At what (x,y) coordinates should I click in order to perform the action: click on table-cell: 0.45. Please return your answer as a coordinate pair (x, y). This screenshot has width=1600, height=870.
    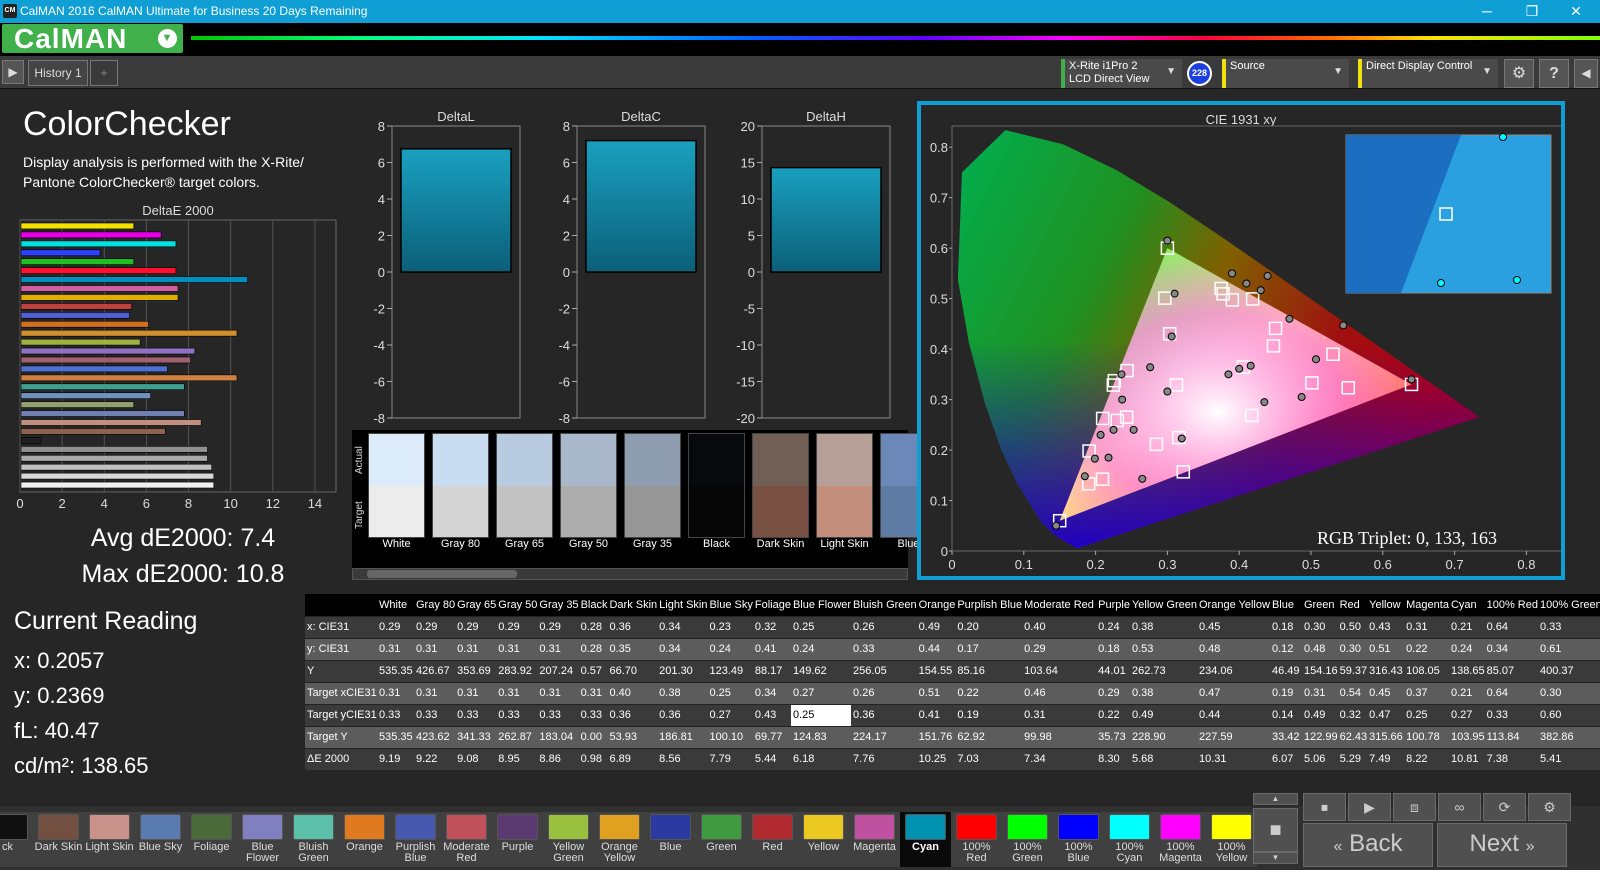
    Looking at the image, I should click on (1386, 692).